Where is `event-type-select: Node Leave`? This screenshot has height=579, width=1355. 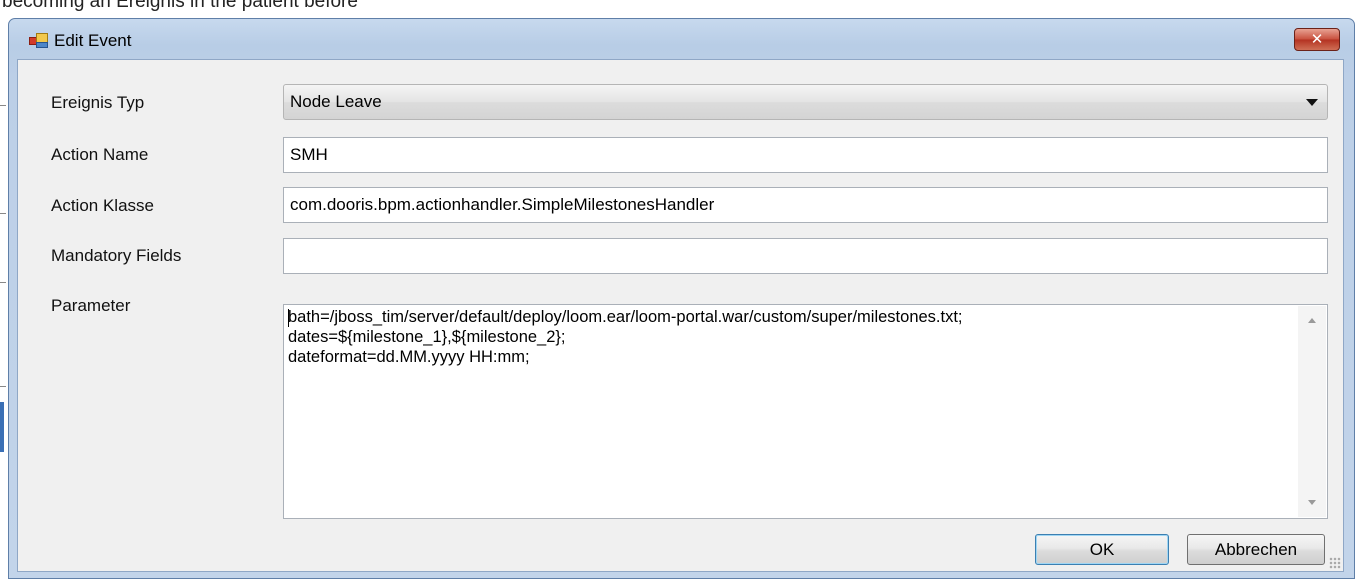 event-type-select: Node Leave is located at coordinates (805, 102).